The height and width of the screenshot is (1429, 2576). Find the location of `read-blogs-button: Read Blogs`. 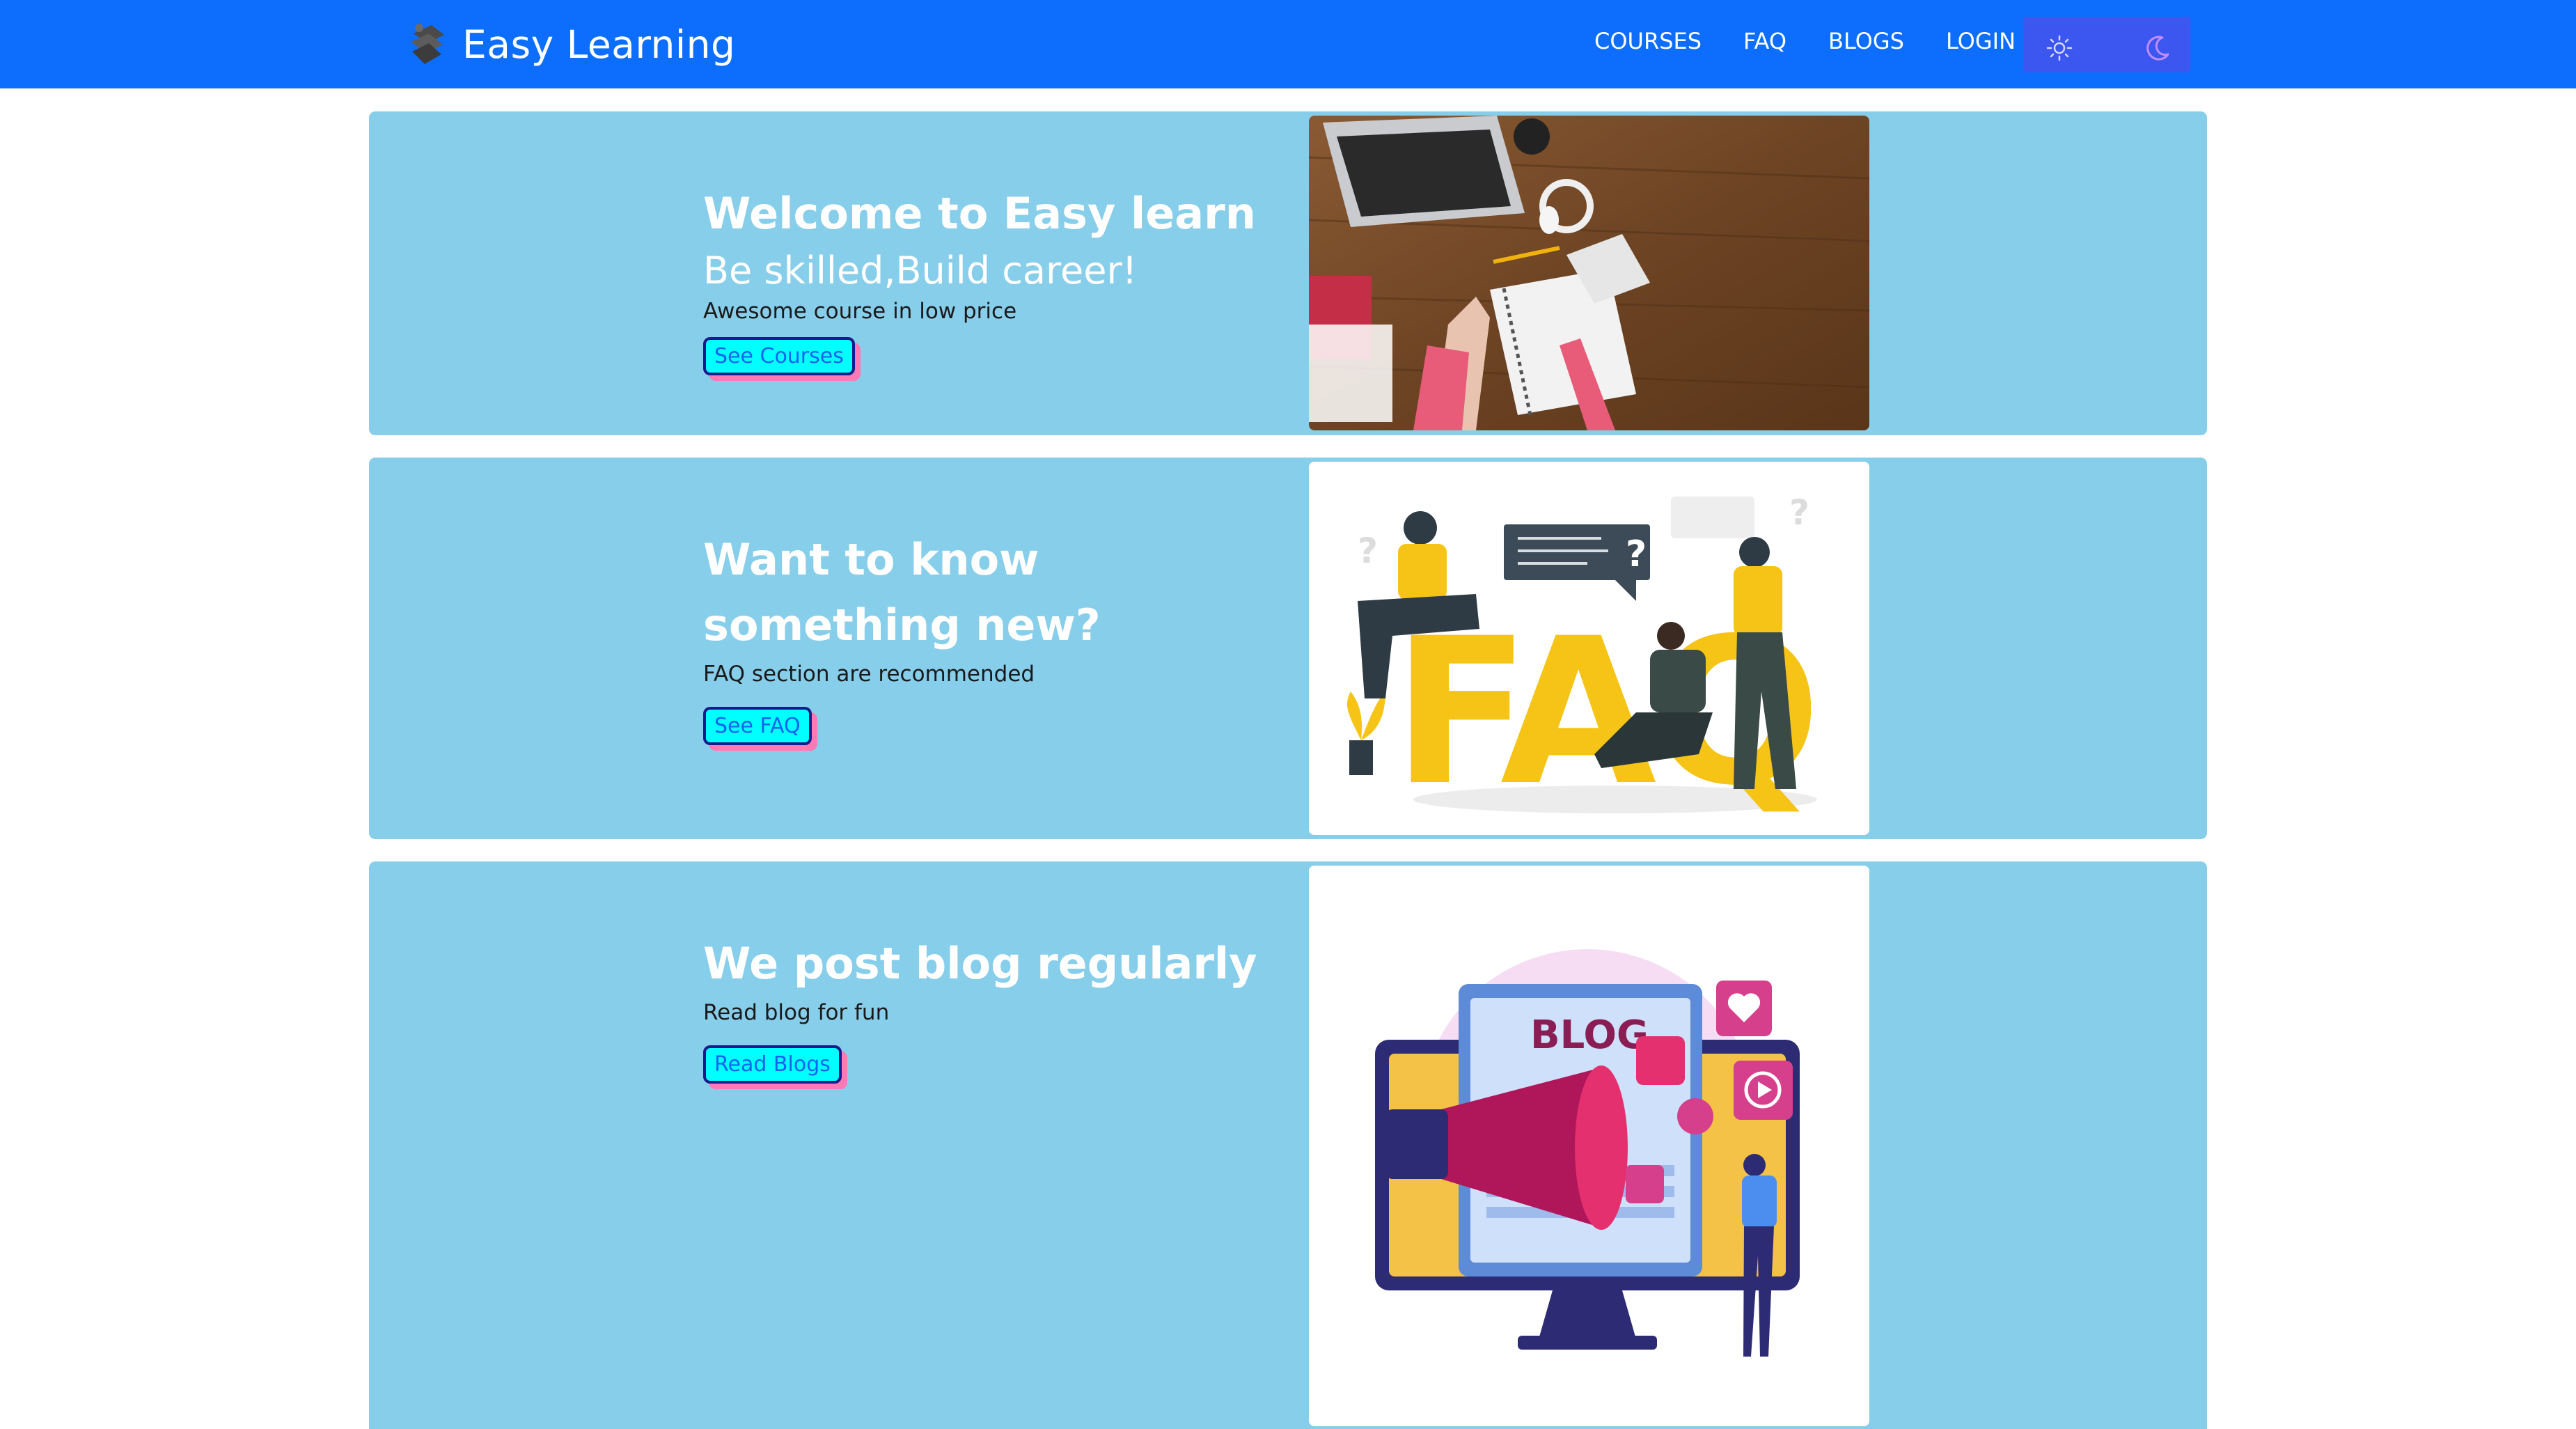

read-blogs-button: Read Blogs is located at coordinates (772, 1065).